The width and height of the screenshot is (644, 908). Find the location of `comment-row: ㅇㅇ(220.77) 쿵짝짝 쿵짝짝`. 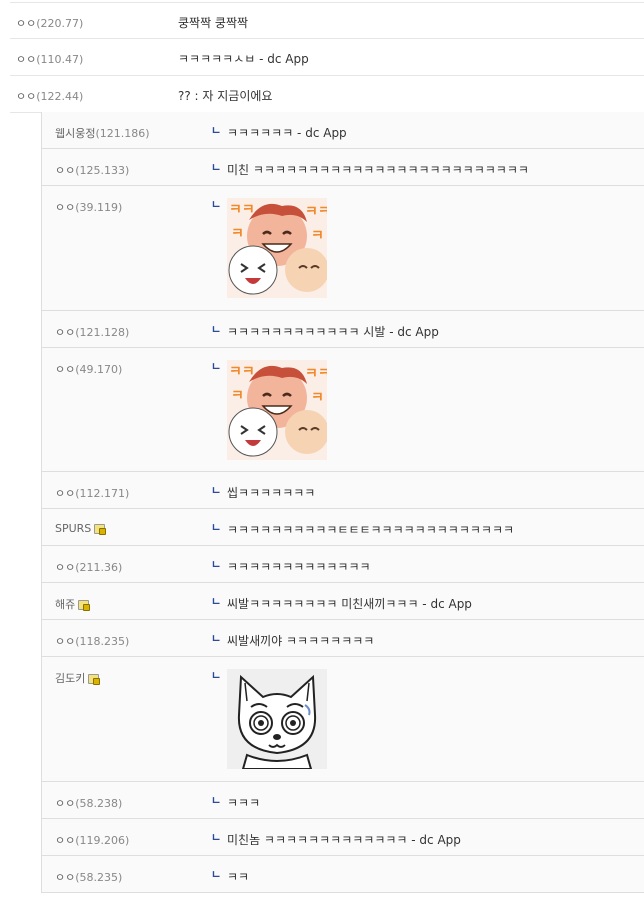

comment-row: ㅇㅇ(220.77) 쿵짝짝 쿵짝짝 is located at coordinates (327, 20).